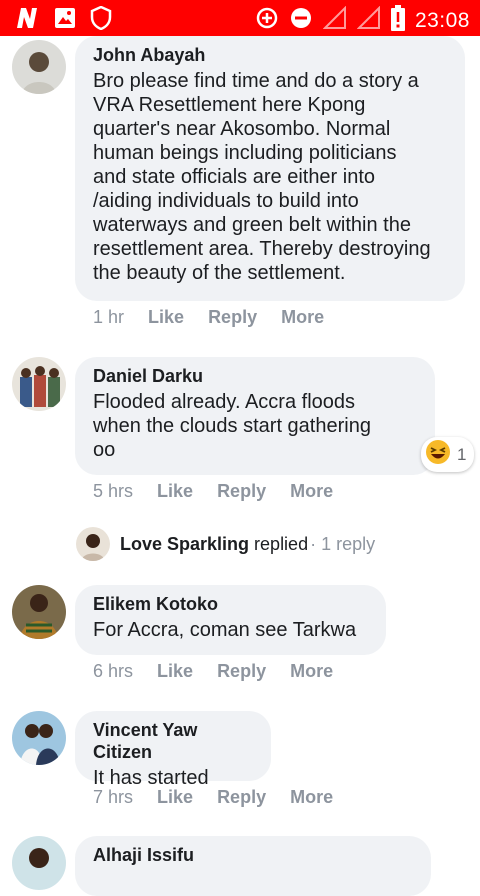 The image size is (480, 896). I want to click on comment-actions: 6 hrs Like Reply More, so click(225, 671).